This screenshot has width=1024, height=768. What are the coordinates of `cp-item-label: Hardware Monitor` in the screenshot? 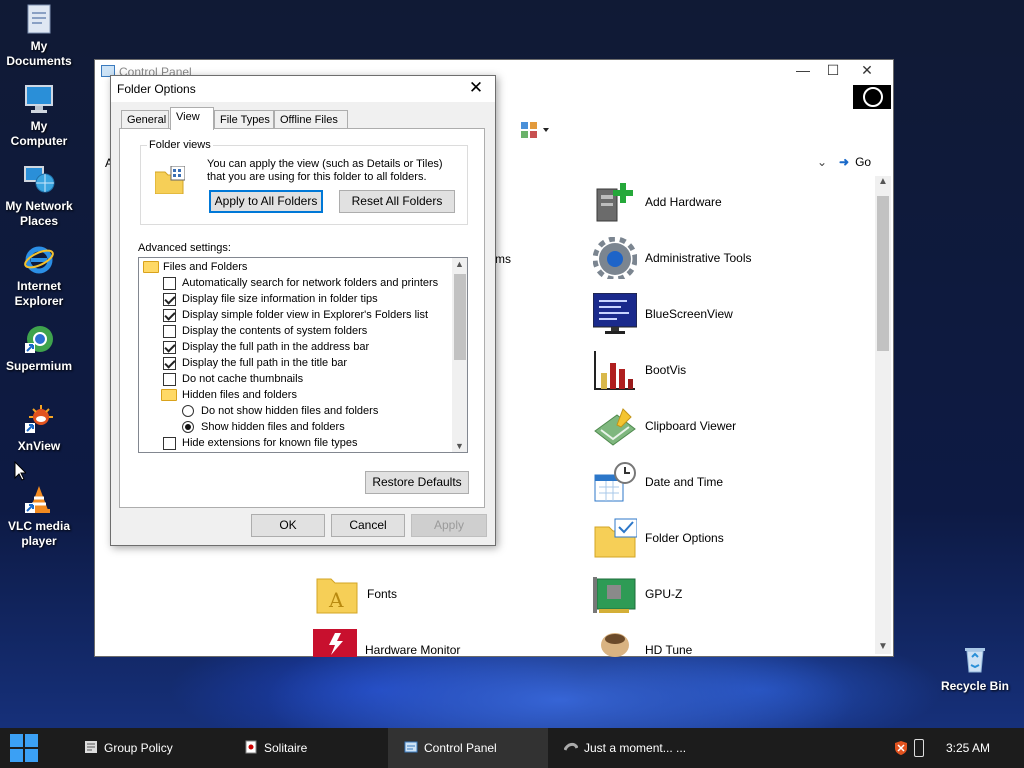 It's located at (413, 650).